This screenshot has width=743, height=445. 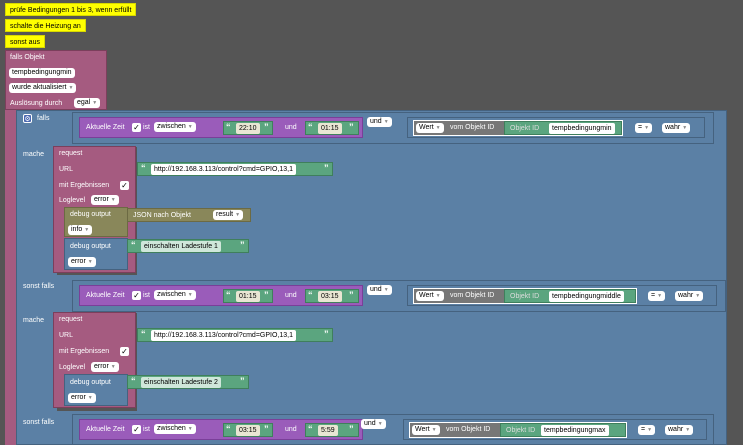 What do you see at coordinates (78, 397) in the screenshot?
I see `debug-level-value: error` at bounding box center [78, 397].